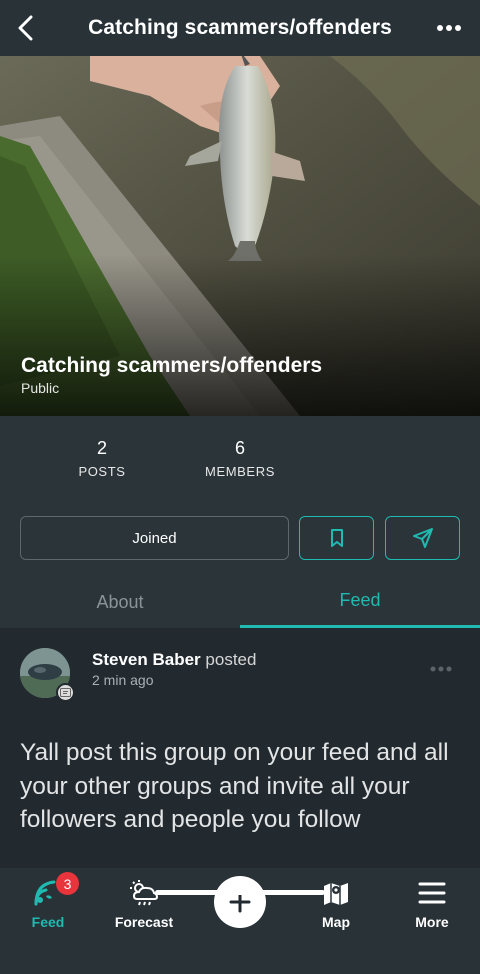 The height and width of the screenshot is (974, 480). Describe the element at coordinates (432, 893) in the screenshot. I see `menu-icon` at that location.